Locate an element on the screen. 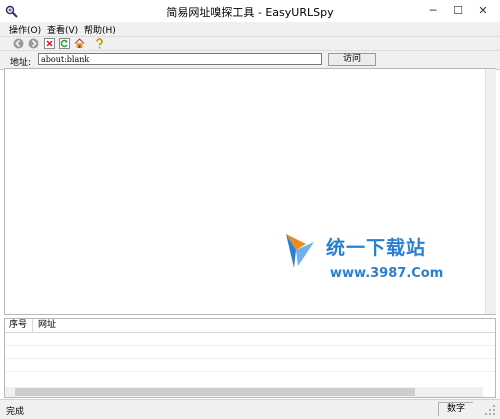  list-header: 序号 网址 is located at coordinates (250, 326).